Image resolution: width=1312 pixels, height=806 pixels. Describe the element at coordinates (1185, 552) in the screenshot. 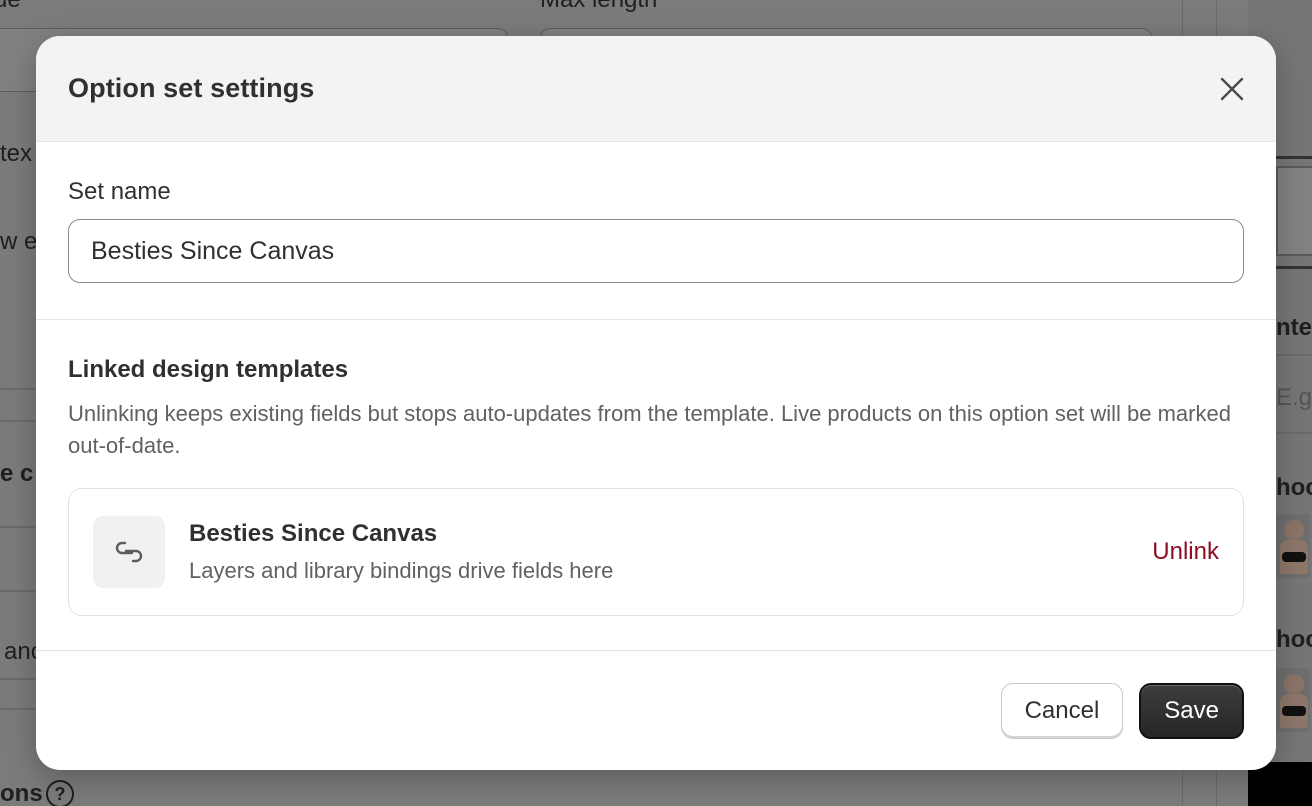

I see `unlink-button: Unlink` at that location.